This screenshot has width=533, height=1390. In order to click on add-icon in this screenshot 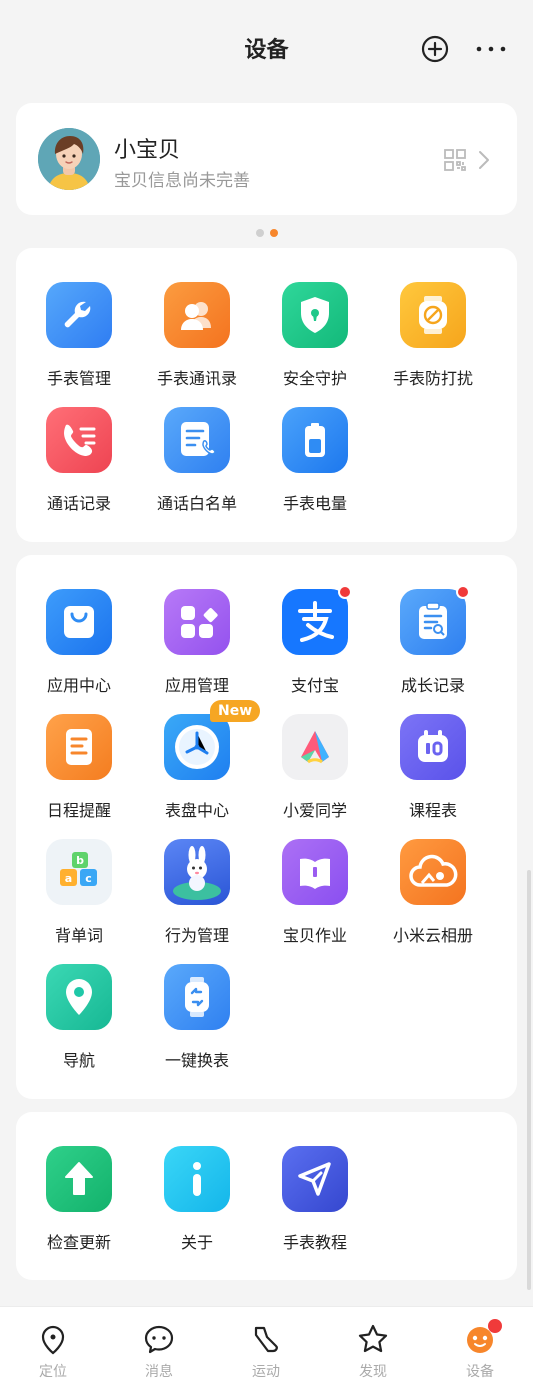, I will do `click(435, 49)`.